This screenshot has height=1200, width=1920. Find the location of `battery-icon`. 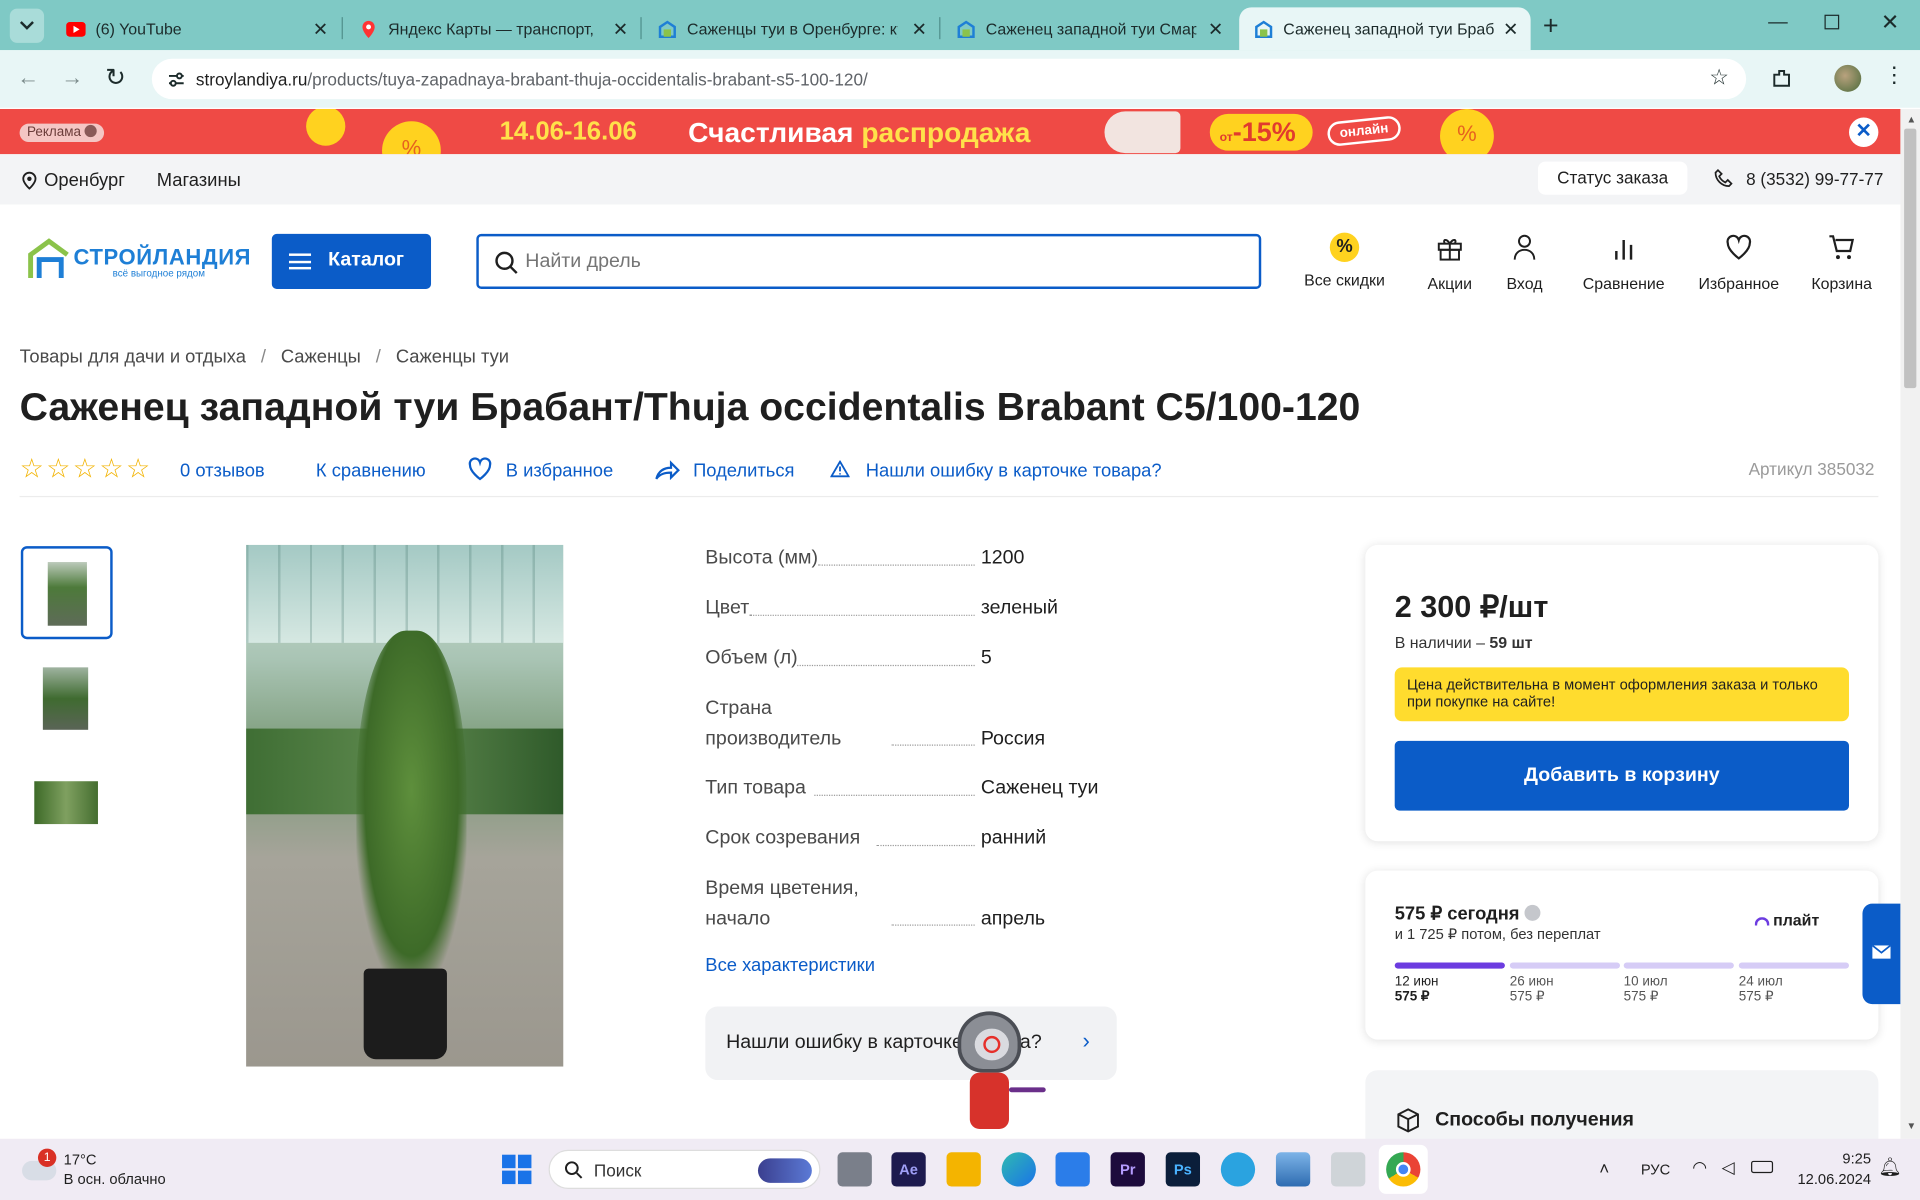

battery-icon is located at coordinates (1762, 1167).